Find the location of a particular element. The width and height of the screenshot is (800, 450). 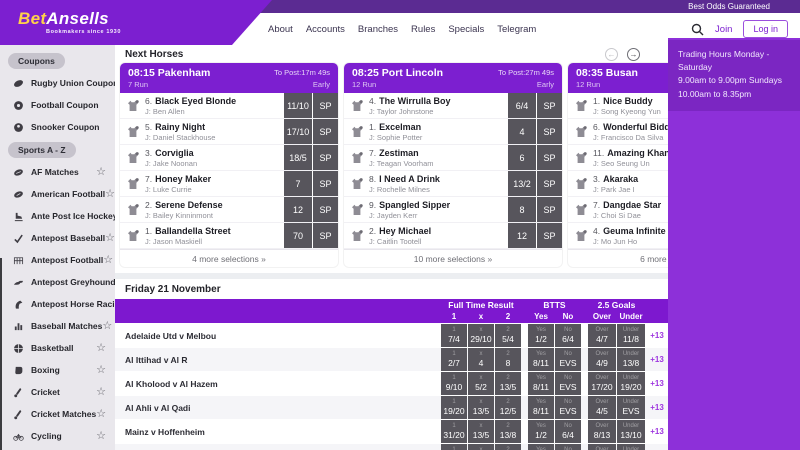

fixture-odds-button: 1 9/10 is located at coordinates (454, 383).